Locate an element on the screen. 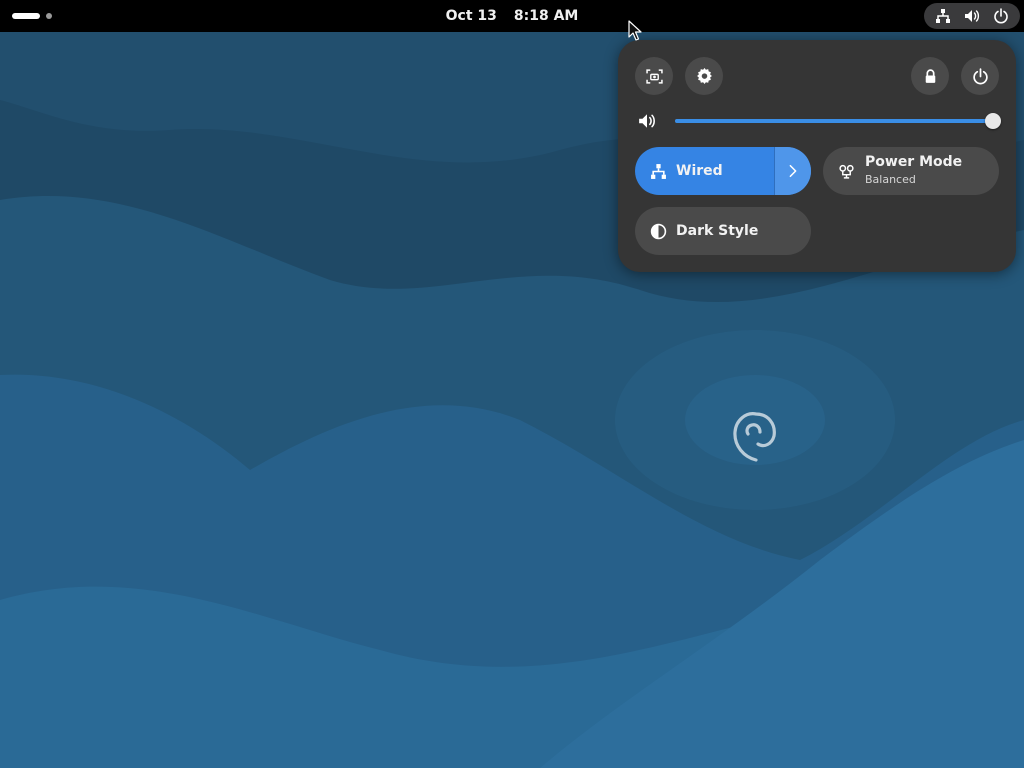  top-bar: Oct 13 8:18 AM is located at coordinates (512, 16).